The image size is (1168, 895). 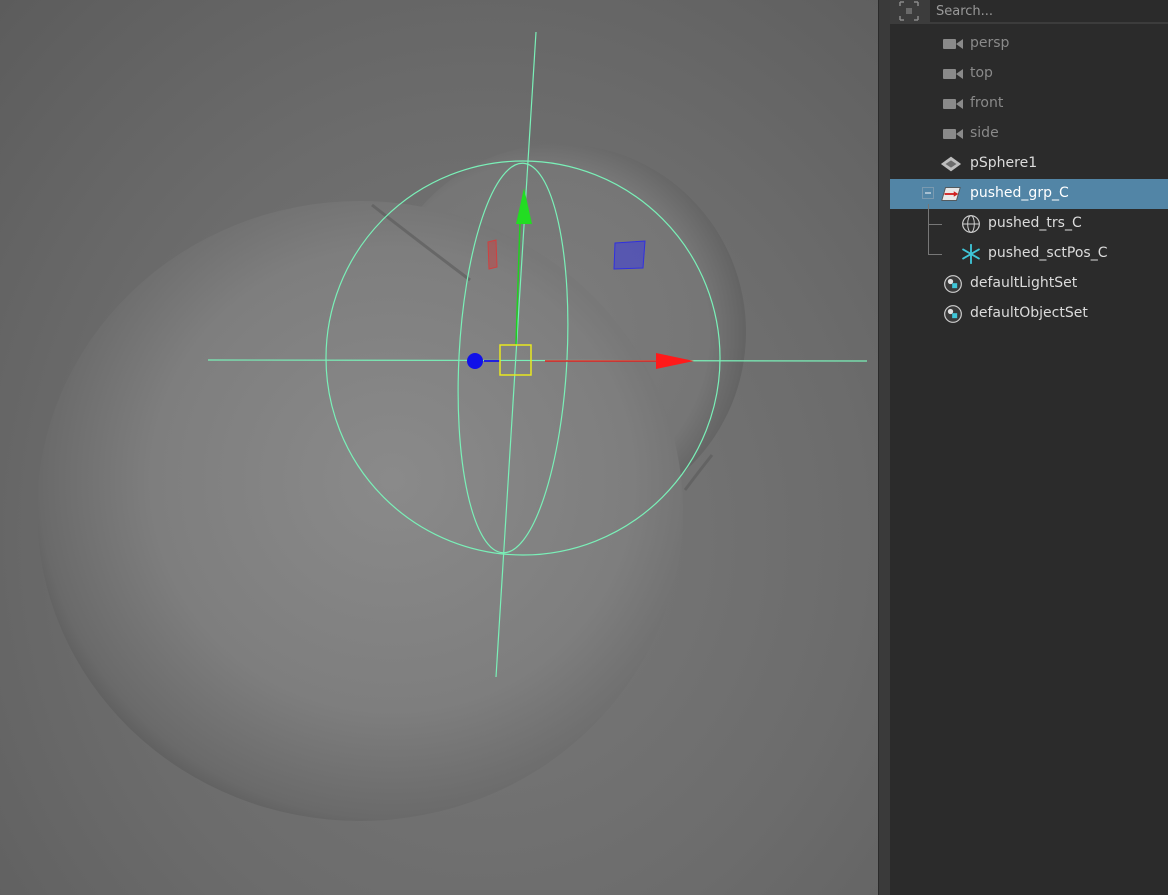 I want to click on outliner-item-defaultobjectset: defaultObjectSet, so click(x=1029, y=314).